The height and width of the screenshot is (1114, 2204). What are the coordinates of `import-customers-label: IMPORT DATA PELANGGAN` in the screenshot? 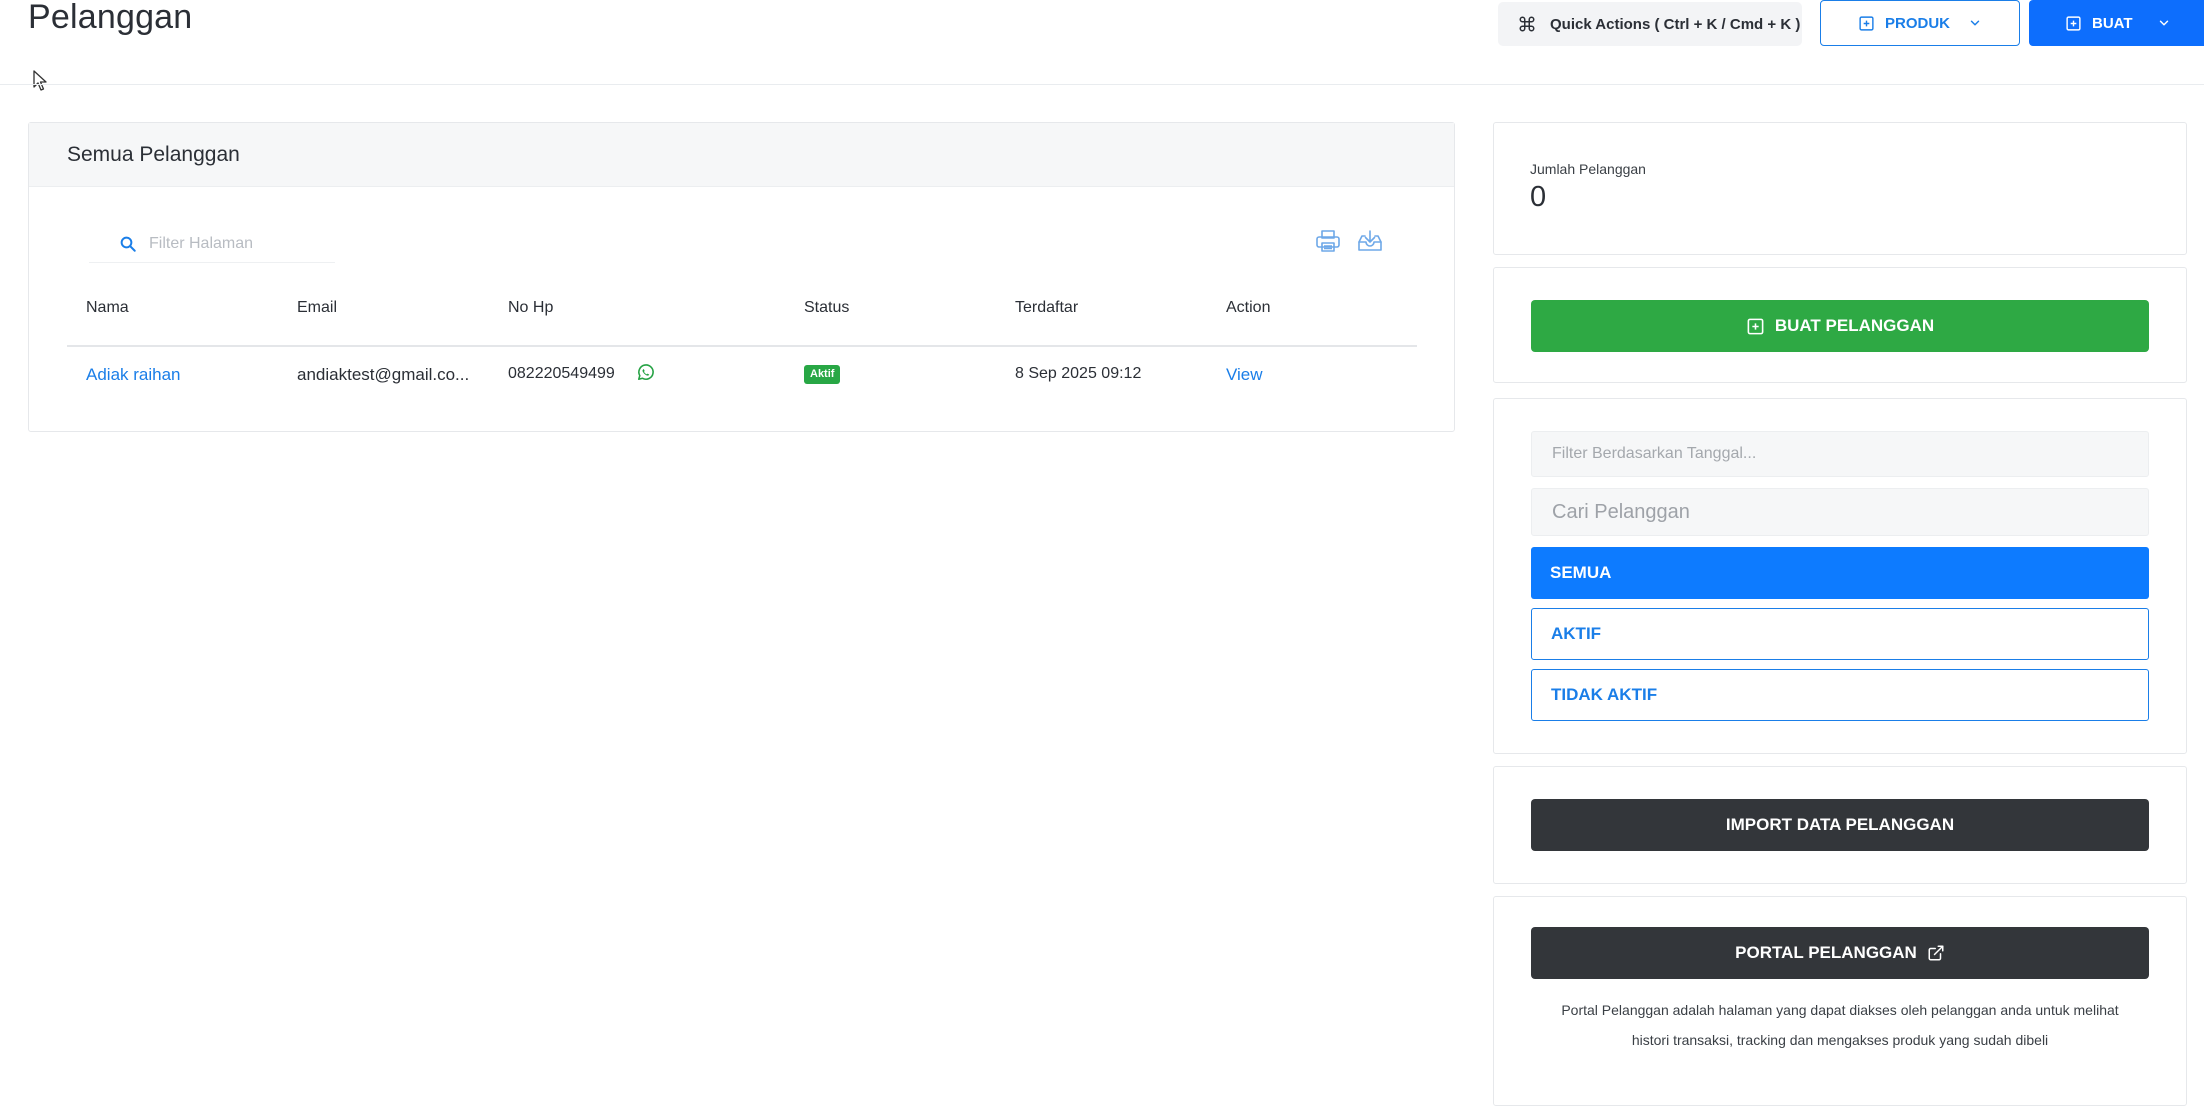 It's located at (1840, 824).